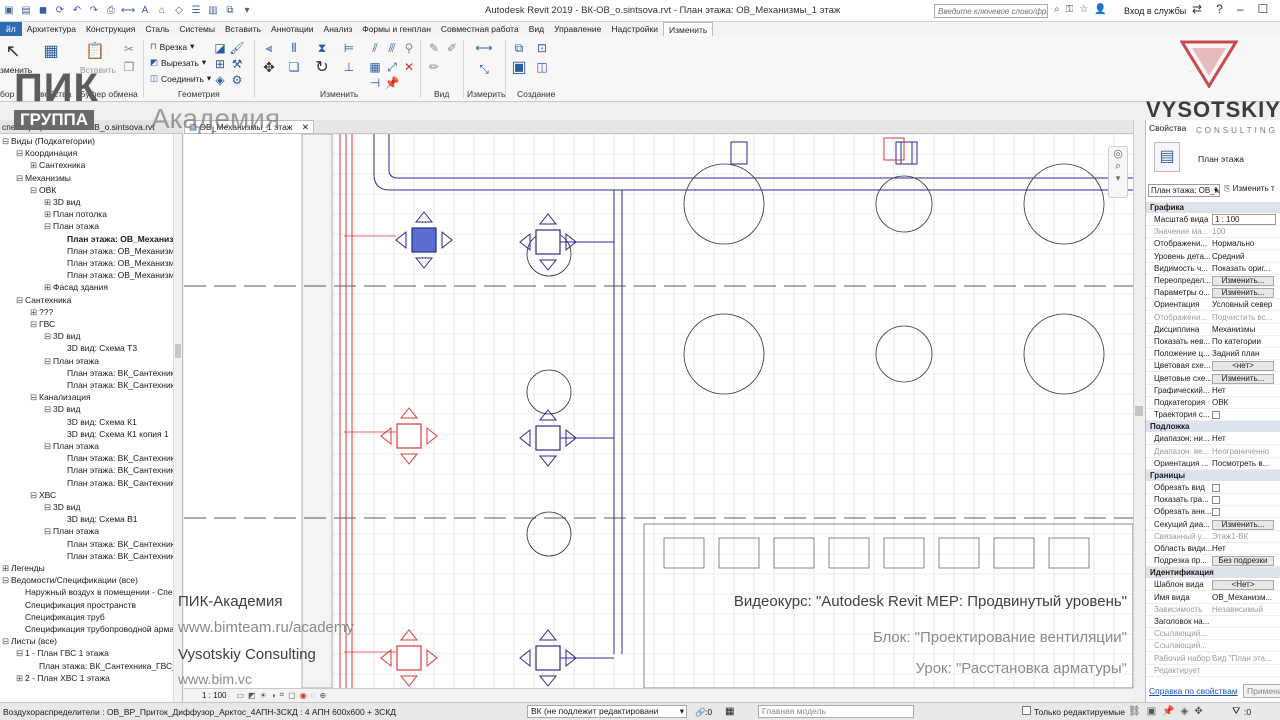 The width and height of the screenshot is (1280, 720). What do you see at coordinates (1244, 366) in the screenshot?
I see `property-value: <нет>` at bounding box center [1244, 366].